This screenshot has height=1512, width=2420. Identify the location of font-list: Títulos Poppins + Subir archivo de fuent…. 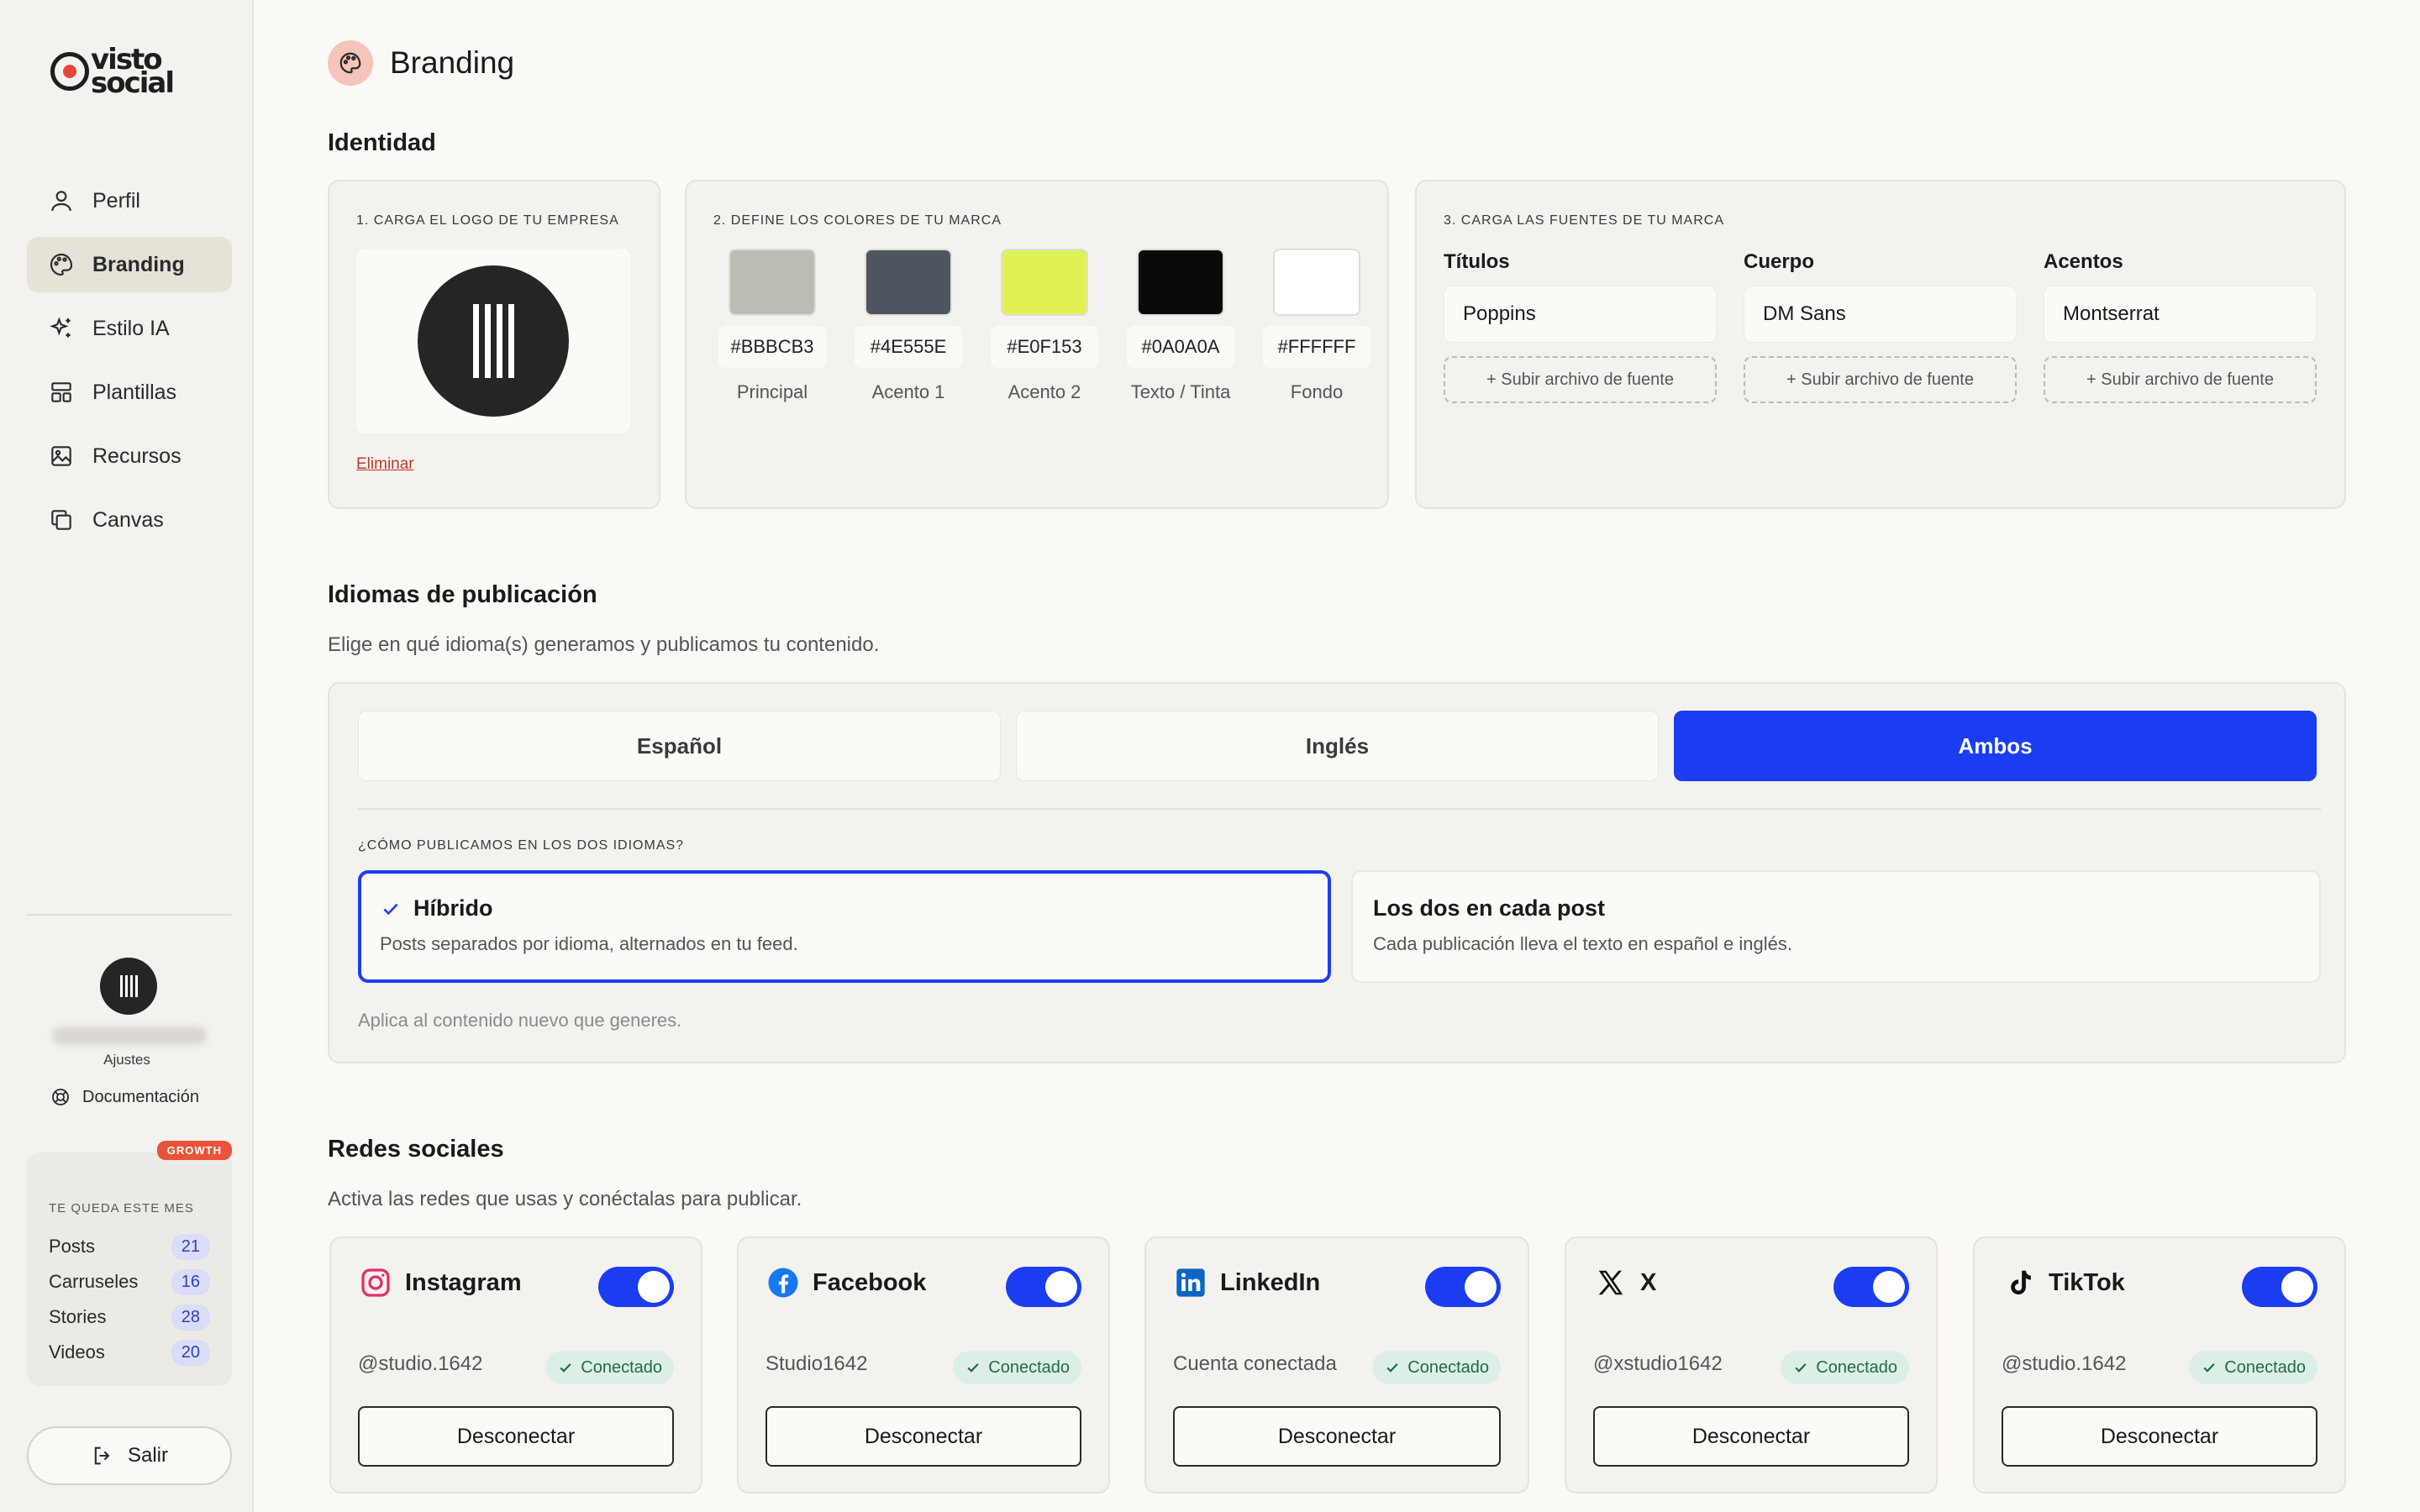
(1880, 326).